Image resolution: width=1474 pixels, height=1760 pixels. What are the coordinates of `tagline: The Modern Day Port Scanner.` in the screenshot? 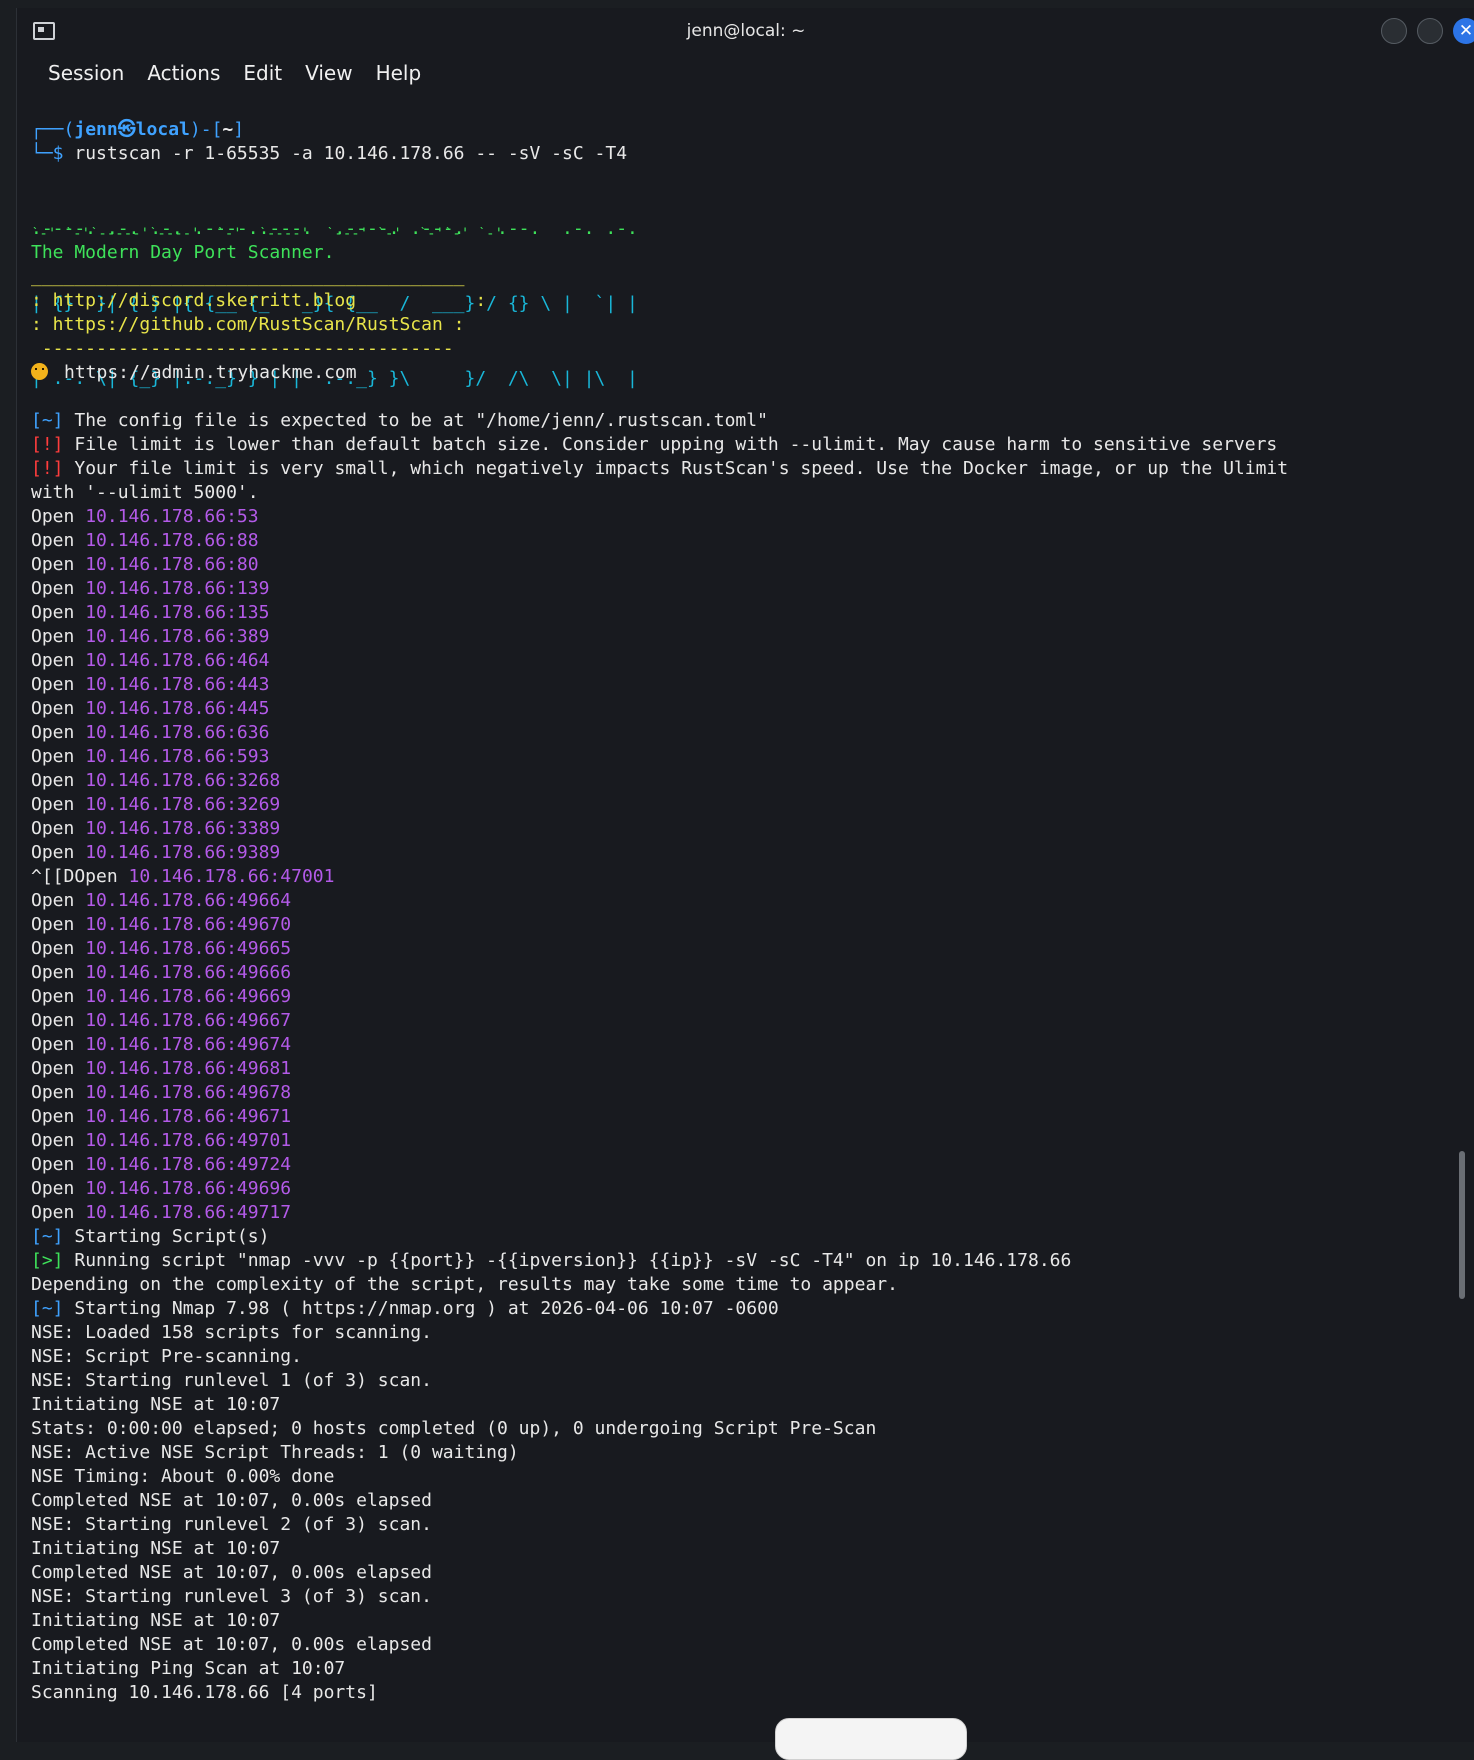 It's located at (183, 252).